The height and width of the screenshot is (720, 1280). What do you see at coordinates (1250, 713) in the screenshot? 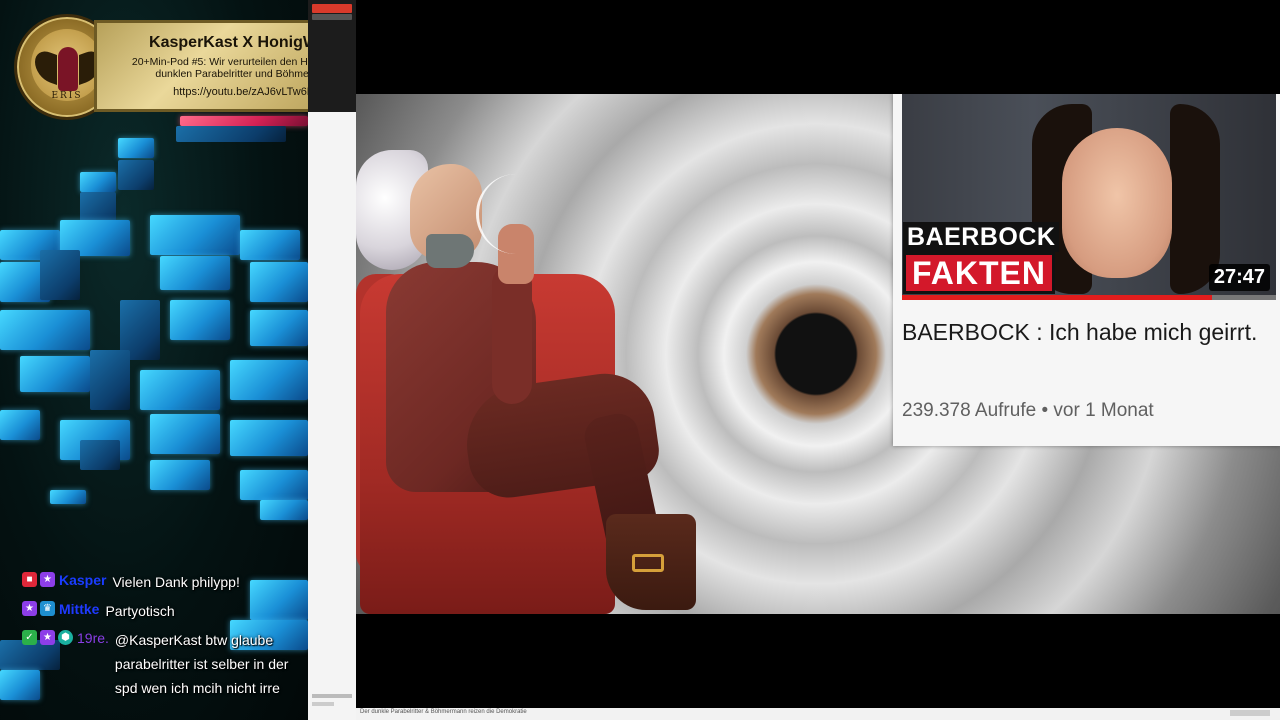
I see `bottom-right-info` at bounding box center [1250, 713].